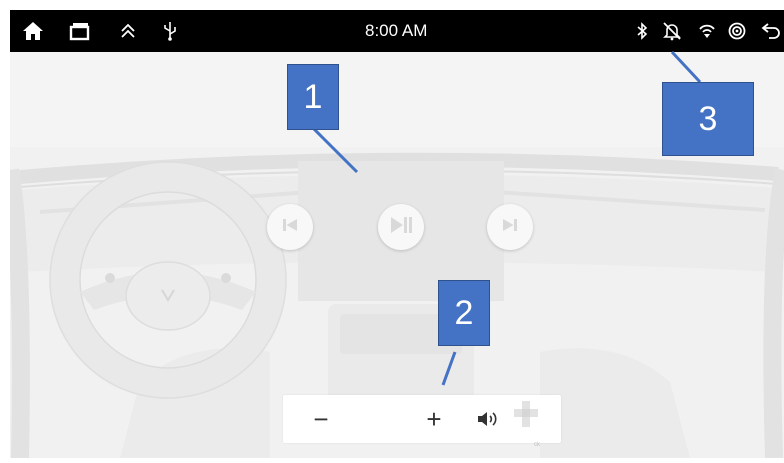 The height and width of the screenshot is (463, 784). Describe the element at coordinates (313, 97) in the screenshot. I see `callout-1: 1` at that location.